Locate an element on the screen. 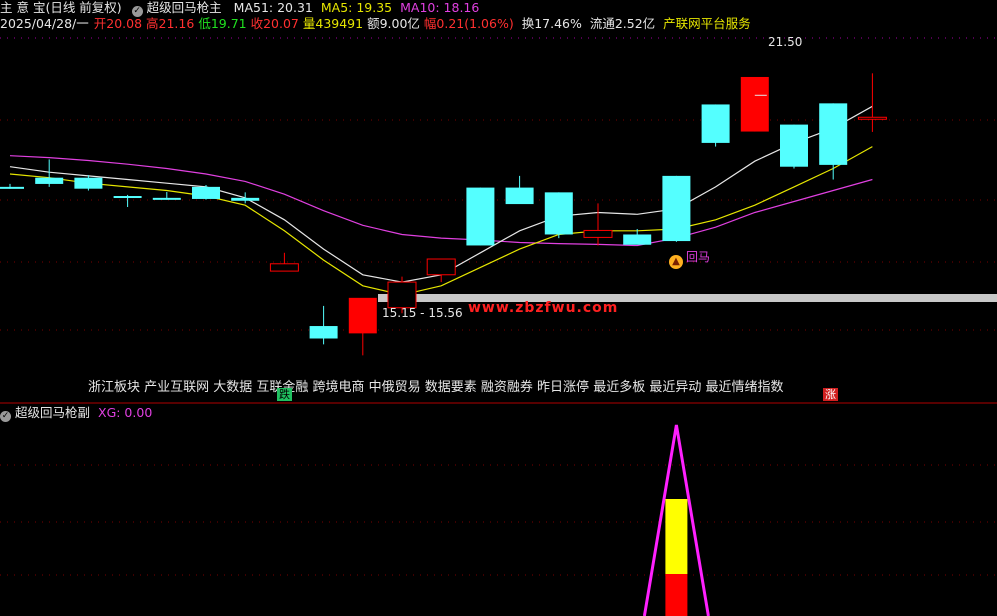 The width and height of the screenshot is (997, 616). xg-bar-top is located at coordinates (676, 536).